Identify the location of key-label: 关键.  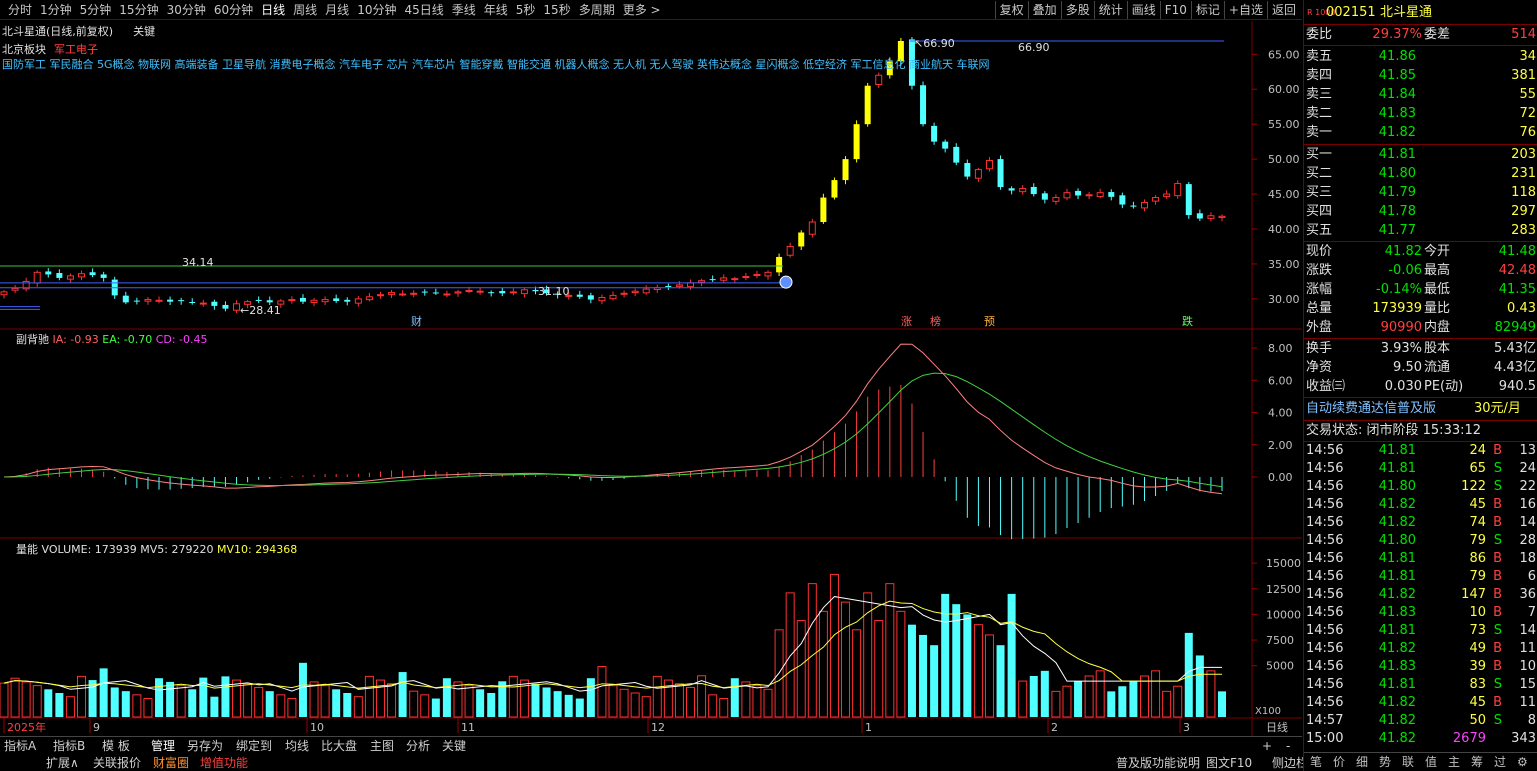
(144, 31).